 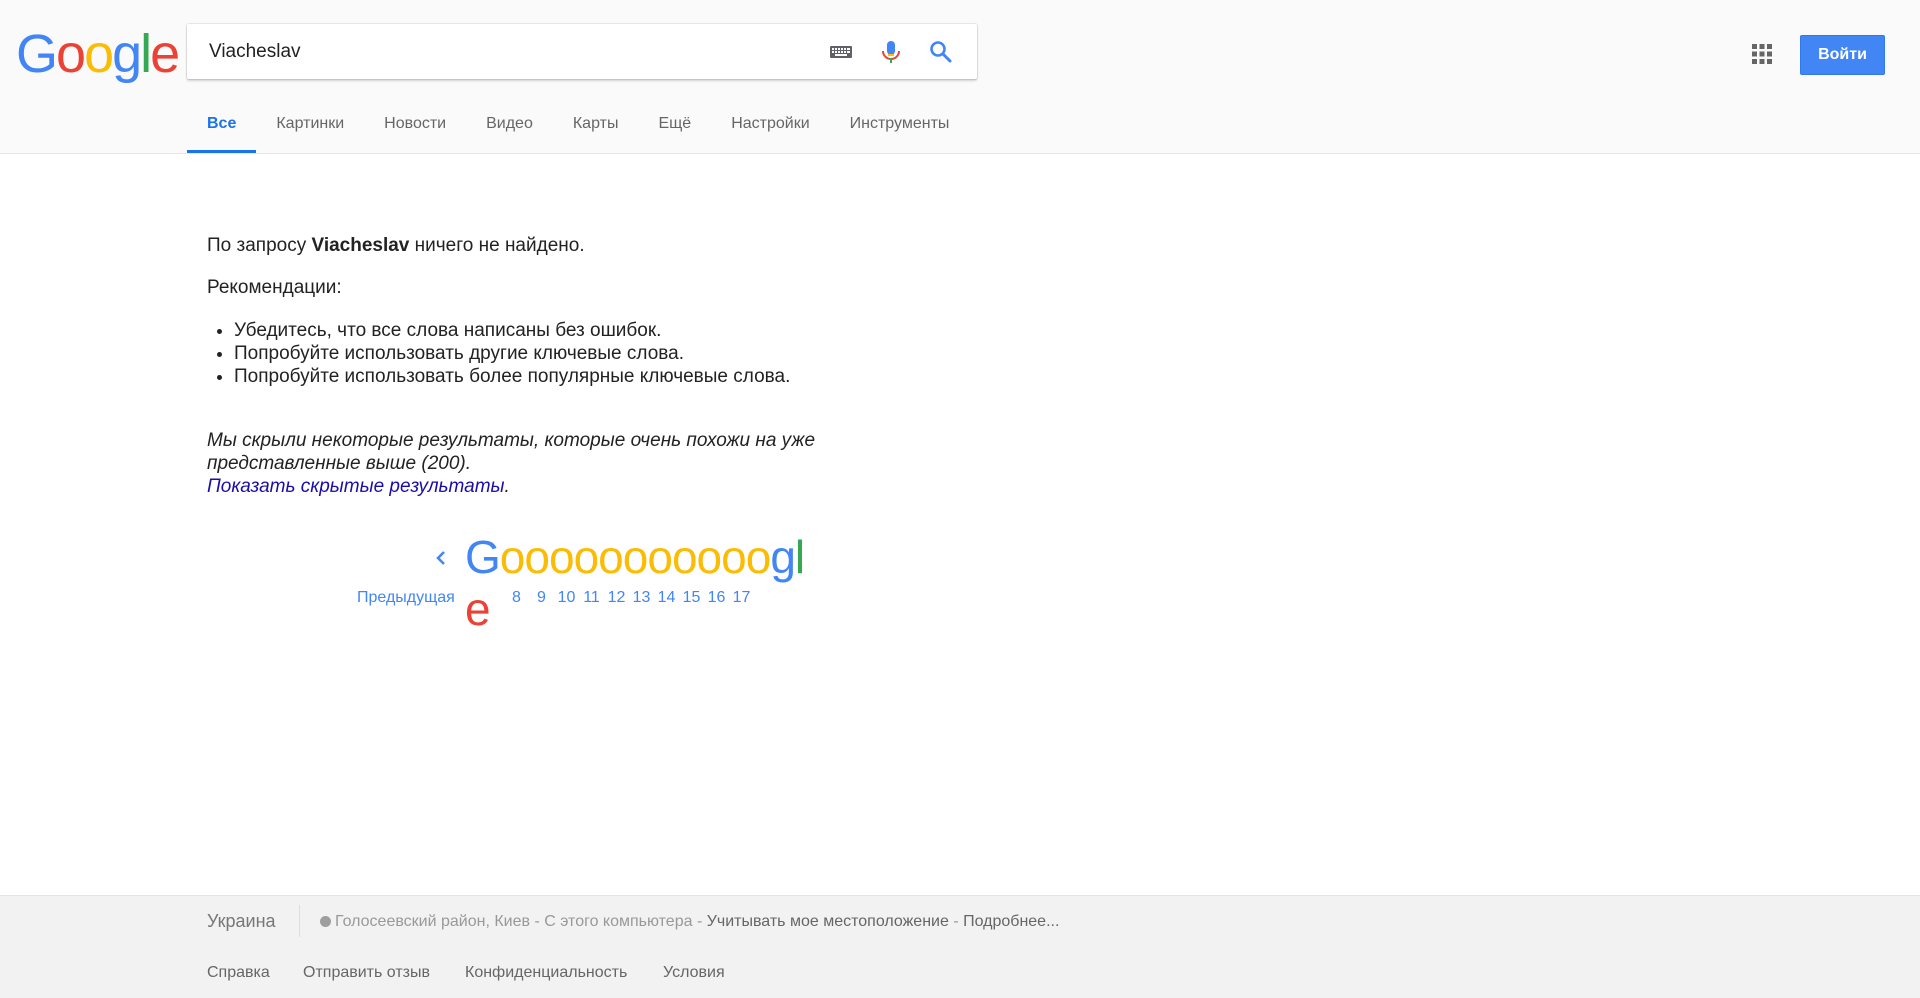 I want to click on pagination-logo-letter: e, so click(x=478, y=609).